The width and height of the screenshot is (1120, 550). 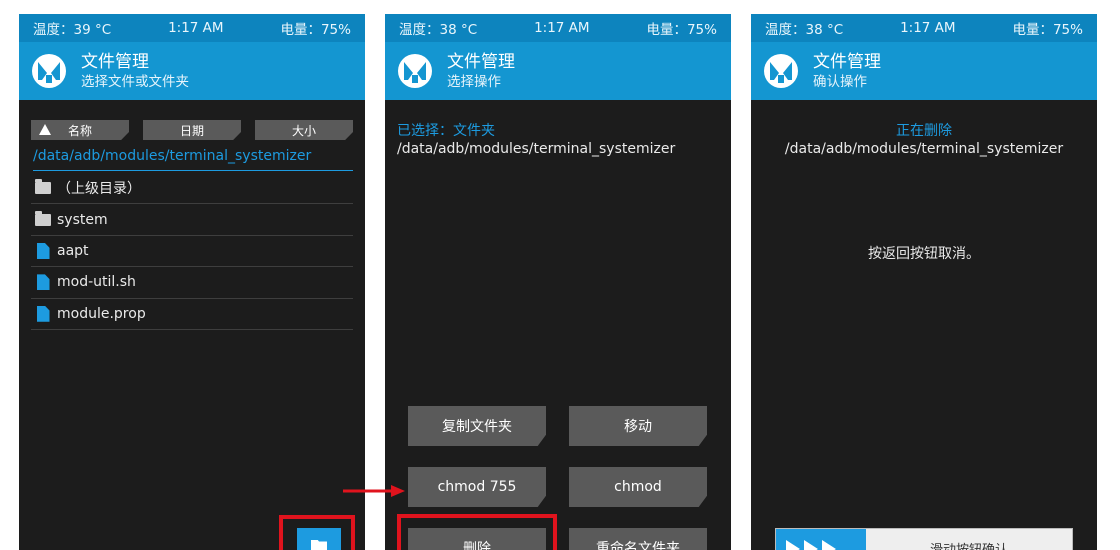 What do you see at coordinates (192, 71) in the screenshot?
I see `header: 文件管理 选择文件或文件夹` at bounding box center [192, 71].